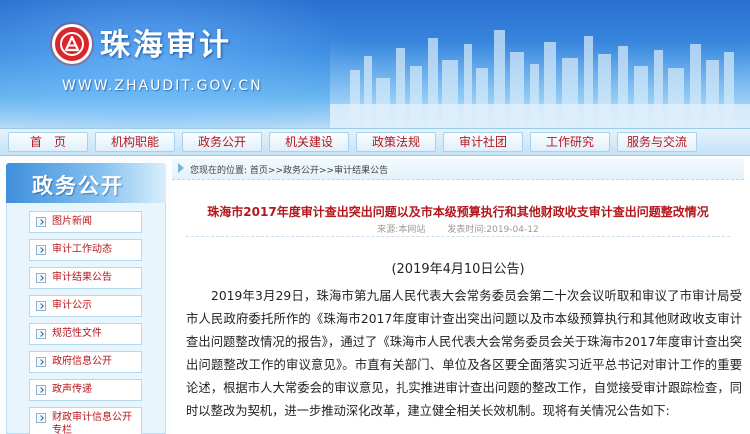  I want to click on sidebar-item-audit-news: 审计工作动态, so click(85, 250).